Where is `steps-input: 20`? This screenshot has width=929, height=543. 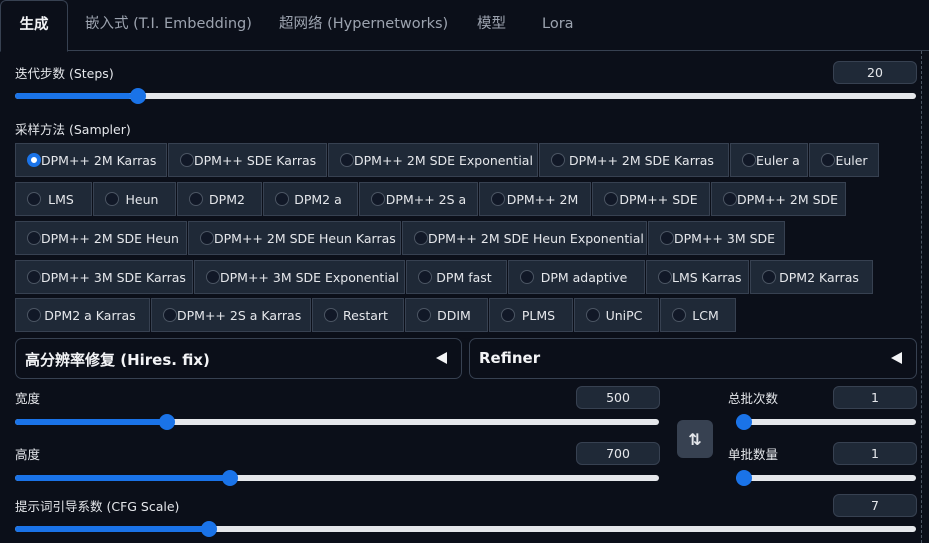 steps-input: 20 is located at coordinates (875, 72).